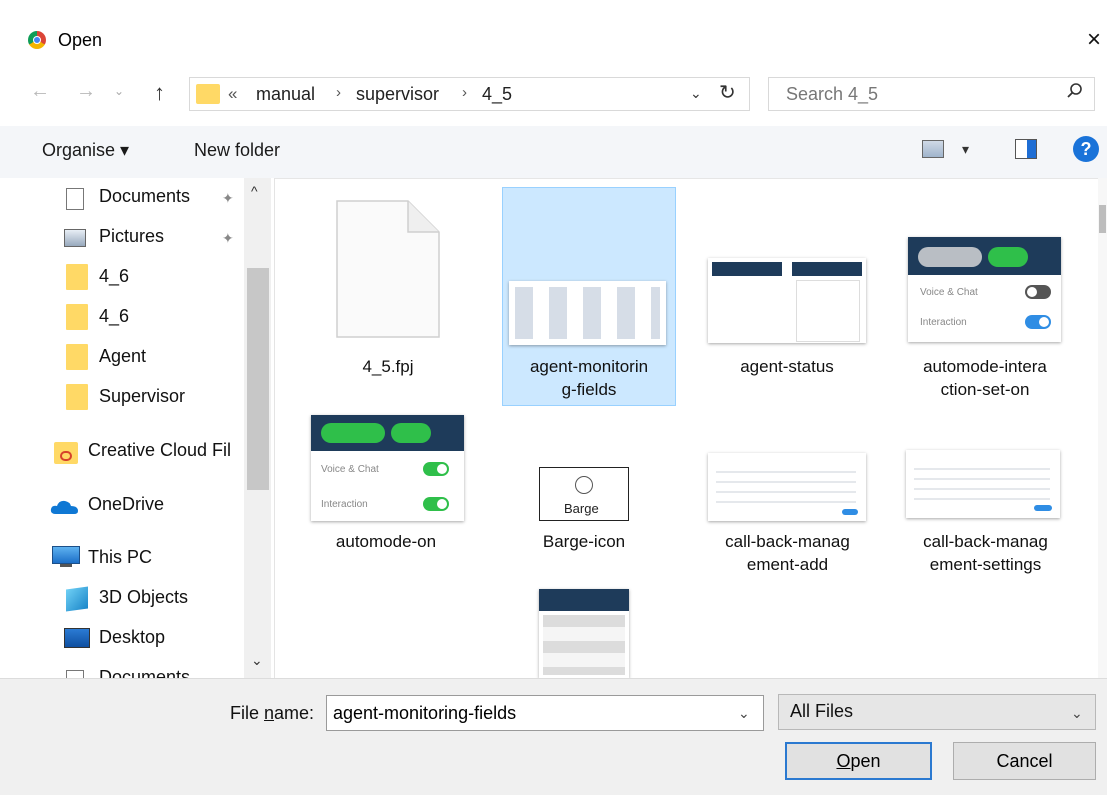 This screenshot has height=795, width=1107. I want to click on cancel-button: Cancel, so click(1024, 761).